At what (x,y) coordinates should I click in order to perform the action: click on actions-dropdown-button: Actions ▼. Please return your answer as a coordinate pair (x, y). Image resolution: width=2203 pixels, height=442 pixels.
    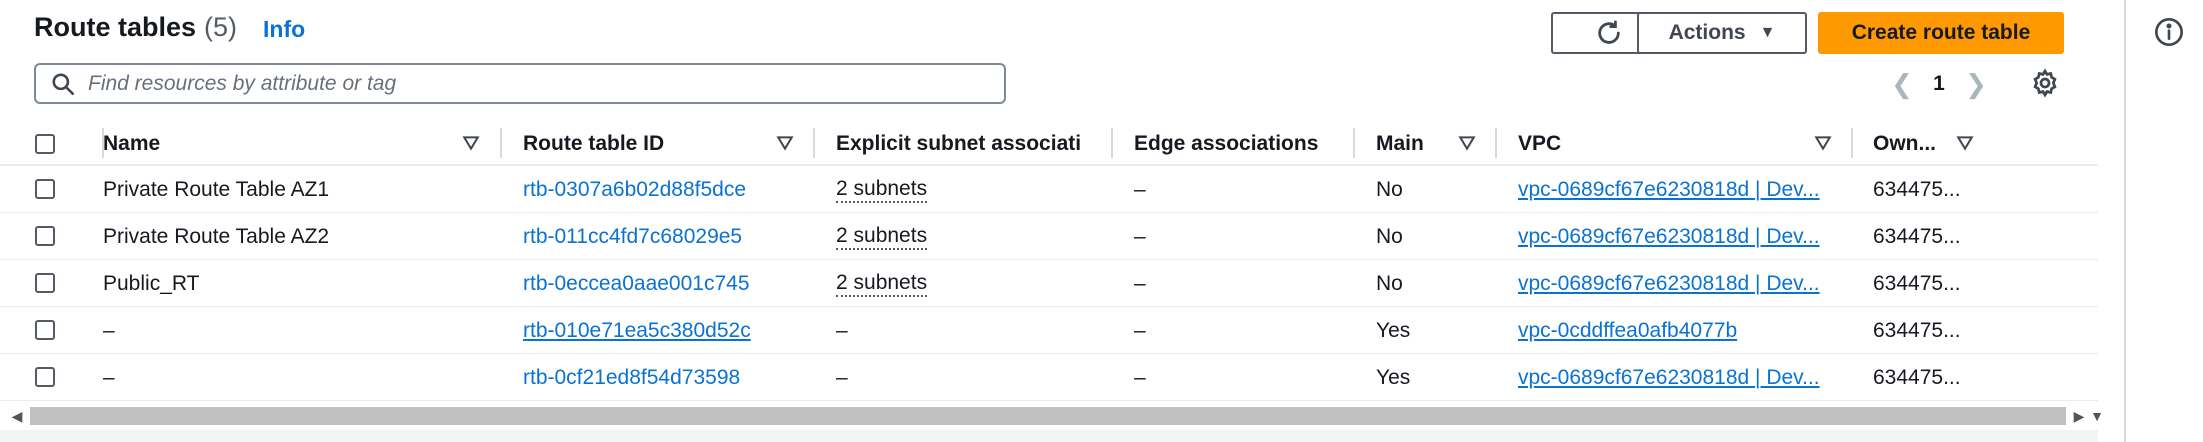
    Looking at the image, I should click on (1722, 33).